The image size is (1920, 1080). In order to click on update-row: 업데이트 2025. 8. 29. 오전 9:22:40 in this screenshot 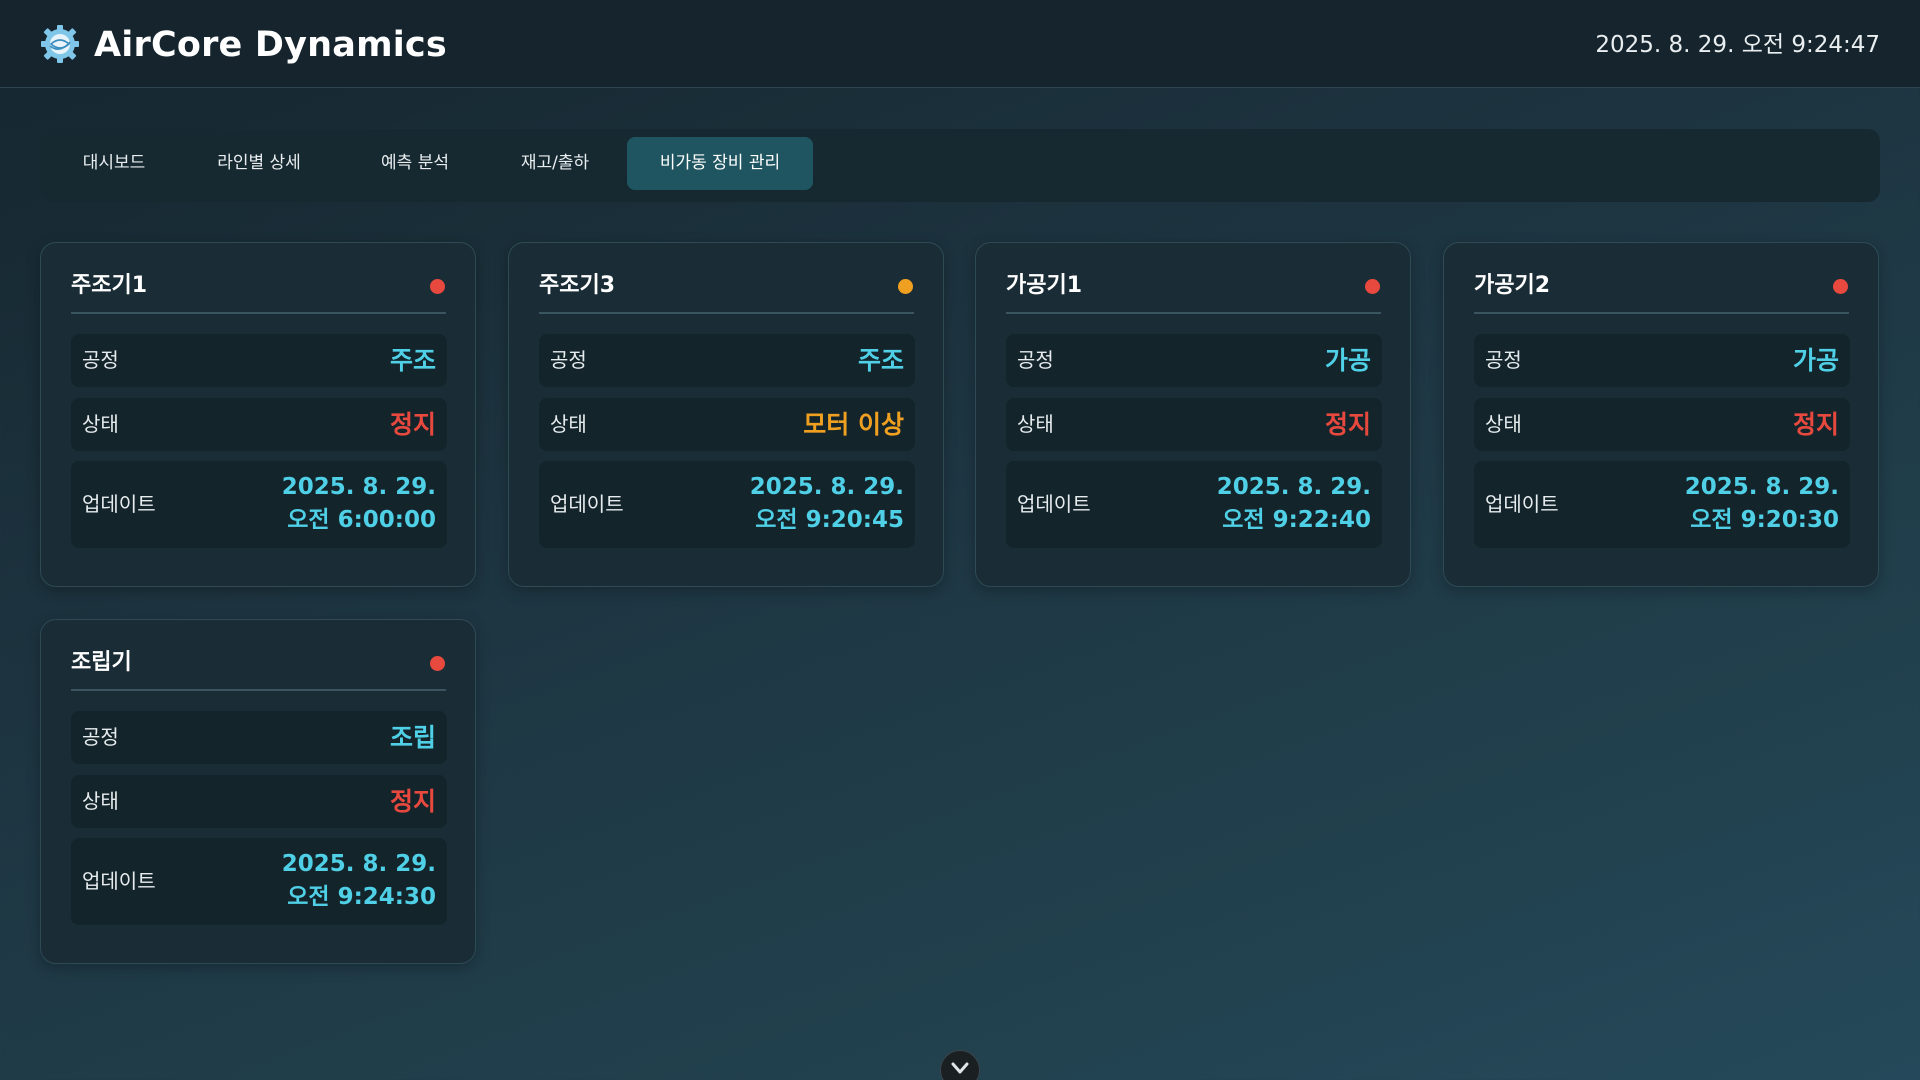, I will do `click(1194, 504)`.